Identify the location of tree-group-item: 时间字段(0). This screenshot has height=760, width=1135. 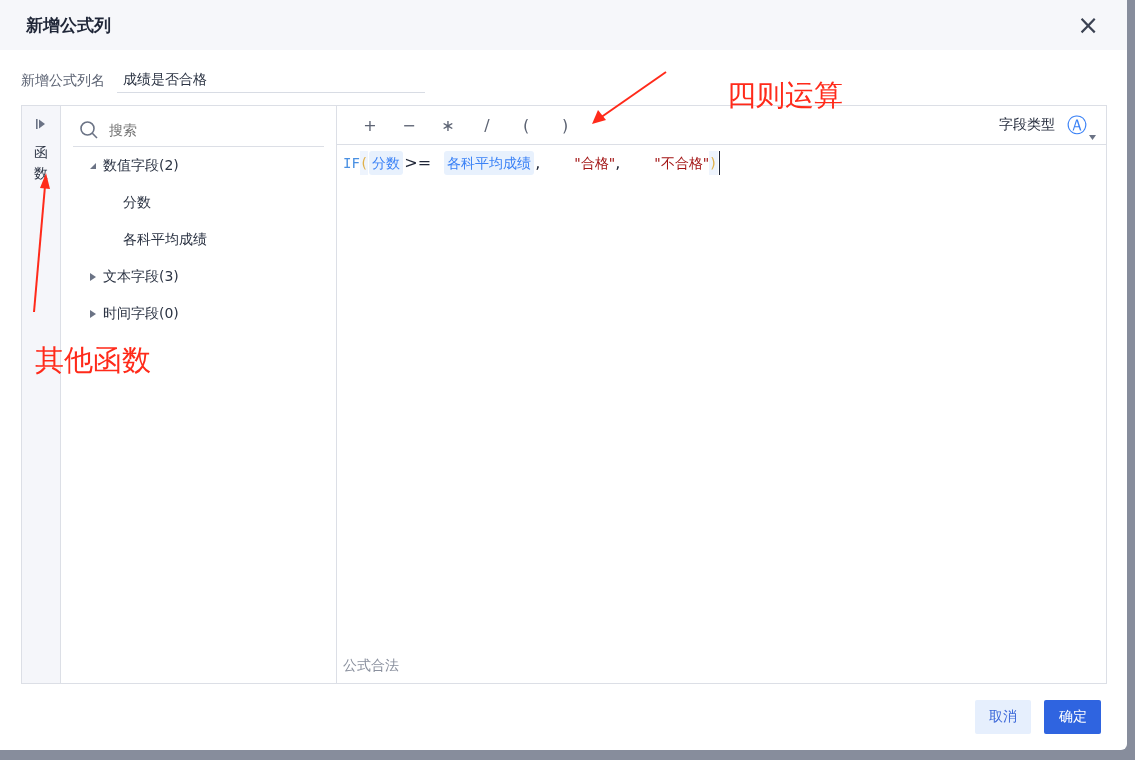
(141, 313).